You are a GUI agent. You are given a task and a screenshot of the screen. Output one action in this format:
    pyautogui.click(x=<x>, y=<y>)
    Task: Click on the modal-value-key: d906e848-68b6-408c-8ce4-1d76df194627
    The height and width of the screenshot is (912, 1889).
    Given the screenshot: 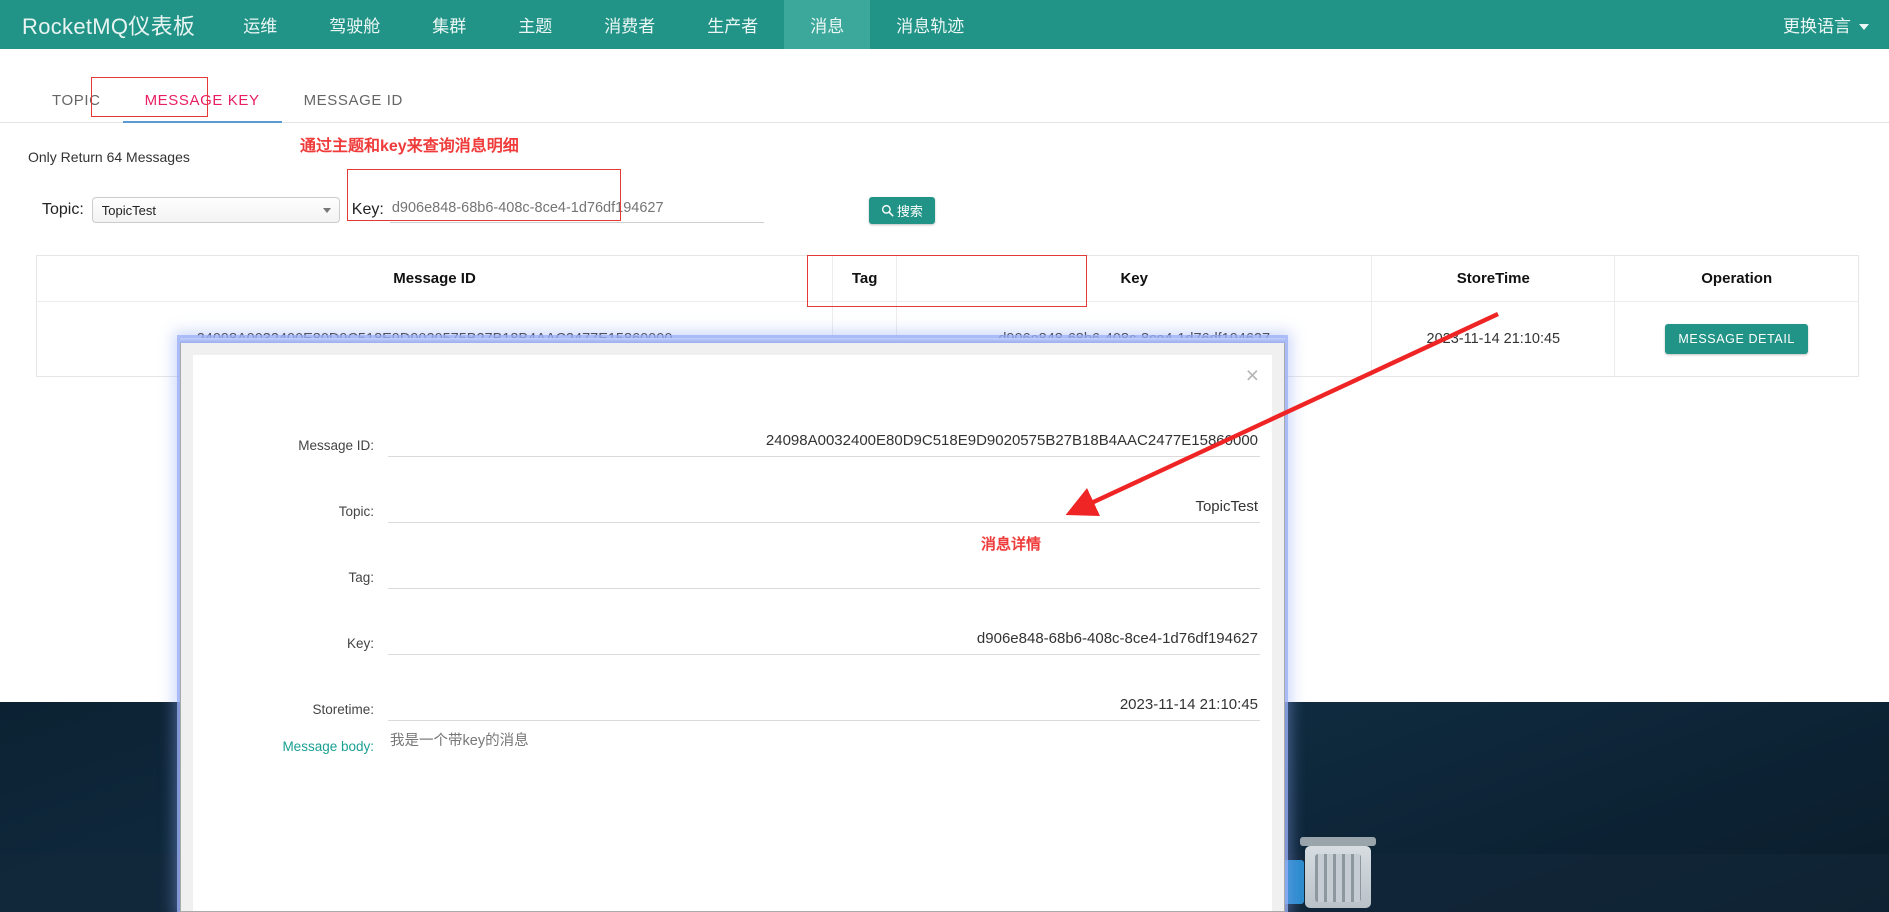 What is the action you would take?
    pyautogui.click(x=824, y=642)
    